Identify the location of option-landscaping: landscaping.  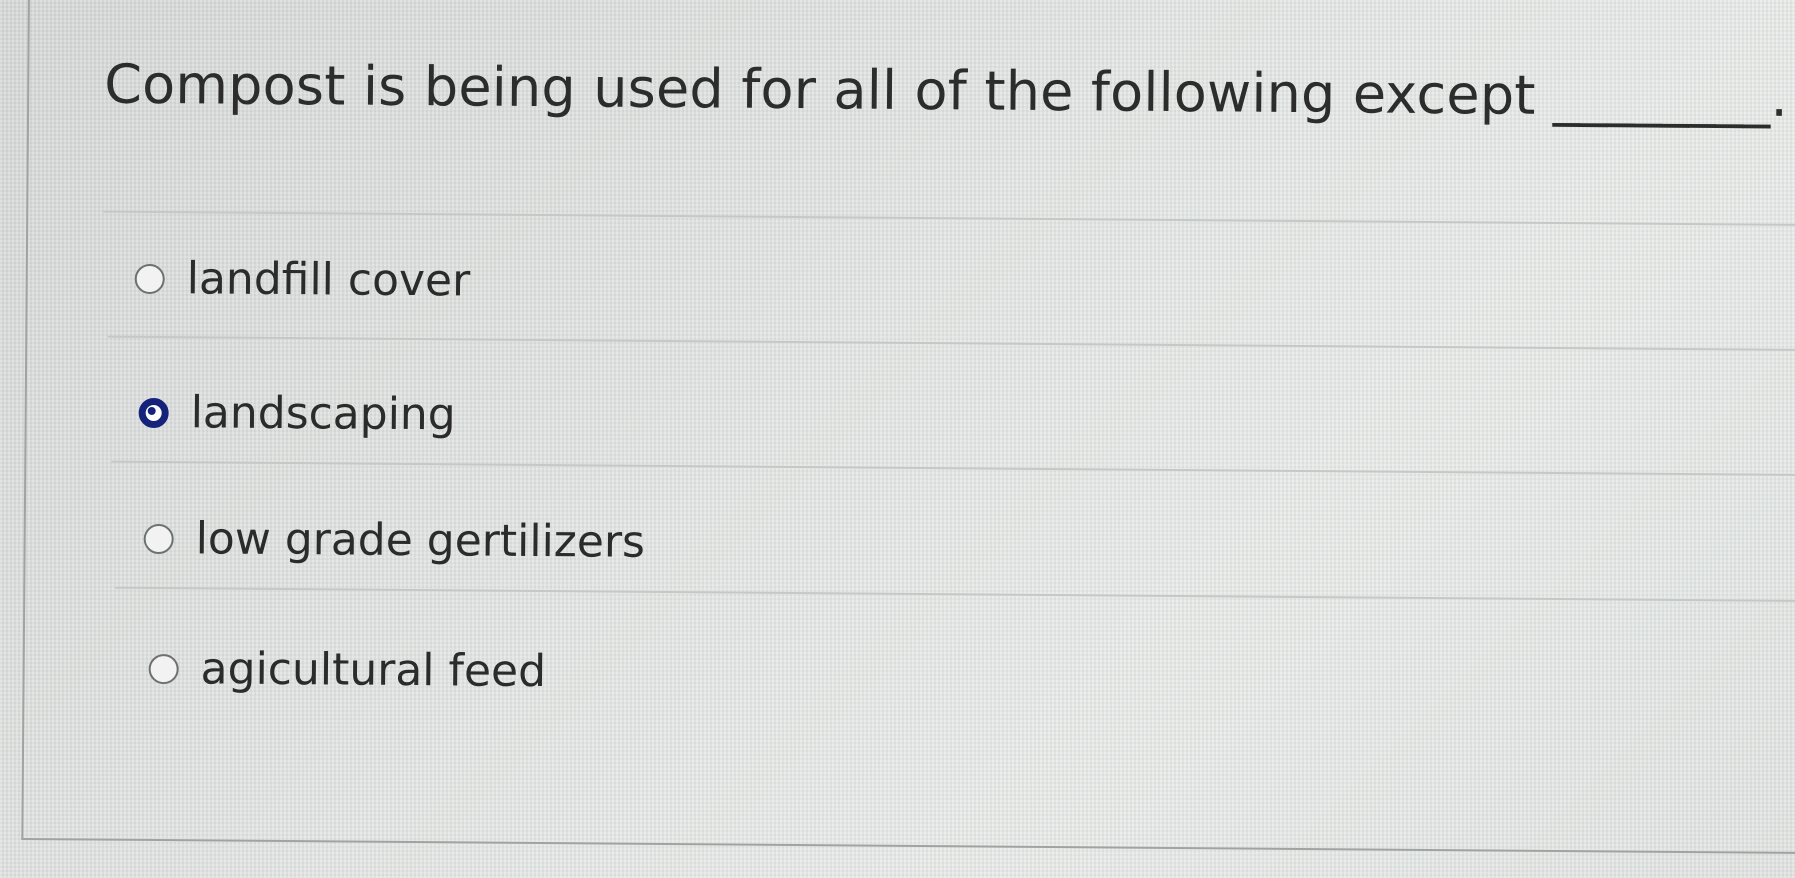
(297, 414).